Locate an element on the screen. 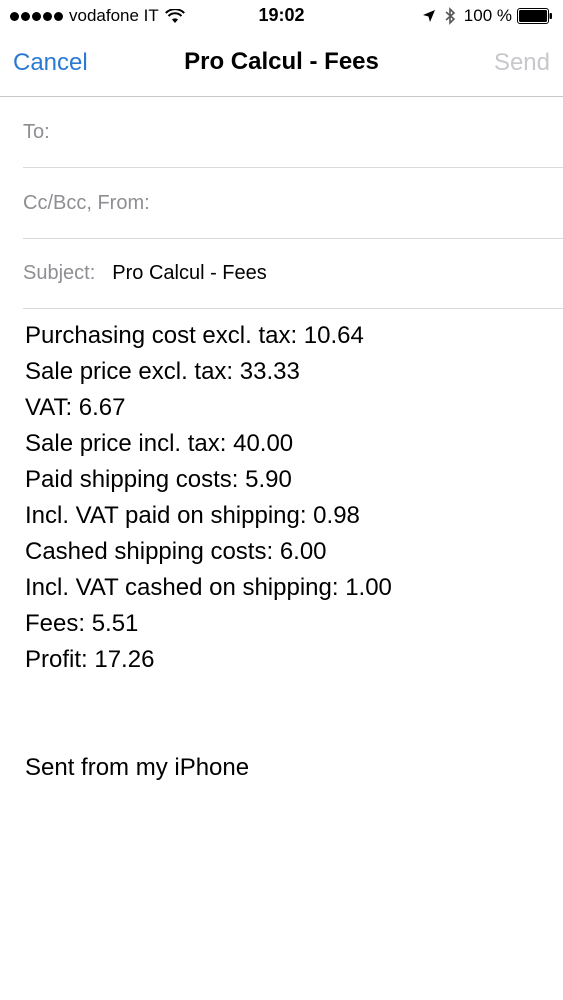 The height and width of the screenshot is (1000, 563). cc-bcc-input is located at coordinates (356, 203).